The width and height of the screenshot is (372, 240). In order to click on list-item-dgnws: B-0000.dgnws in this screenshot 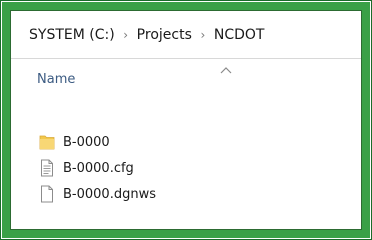, I will do `click(186, 194)`.